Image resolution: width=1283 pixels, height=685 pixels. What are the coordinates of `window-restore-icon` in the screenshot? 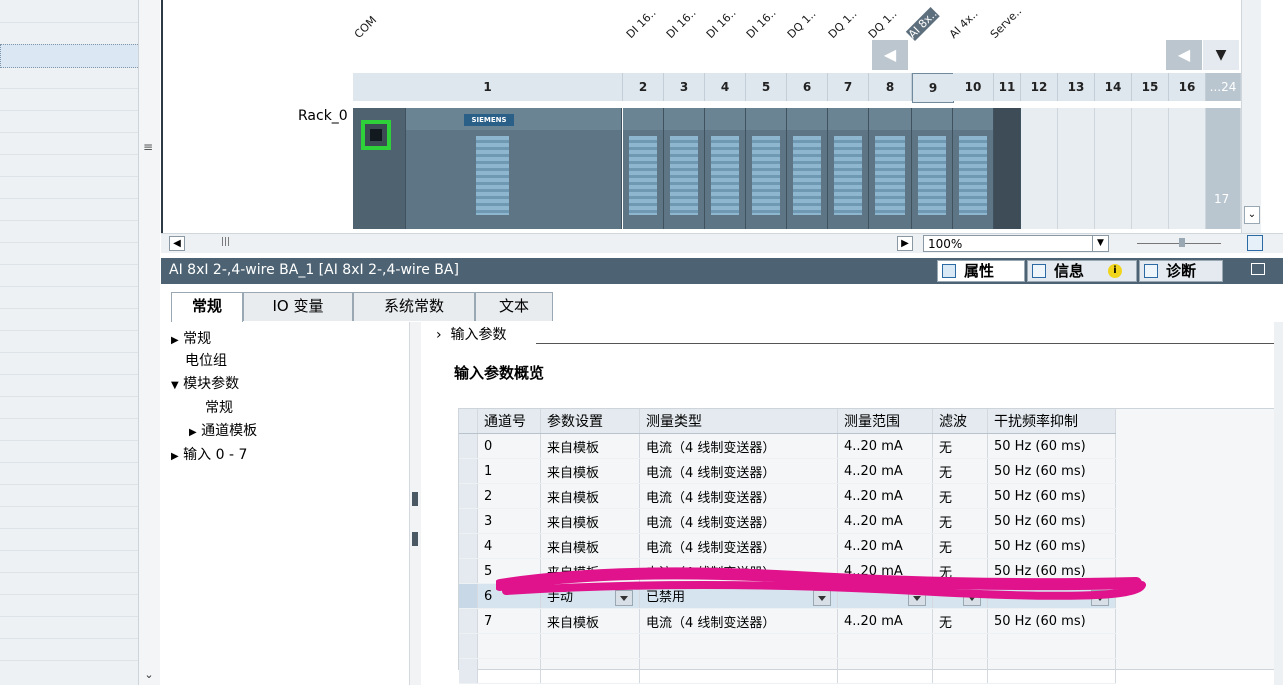 It's located at (1258, 269).